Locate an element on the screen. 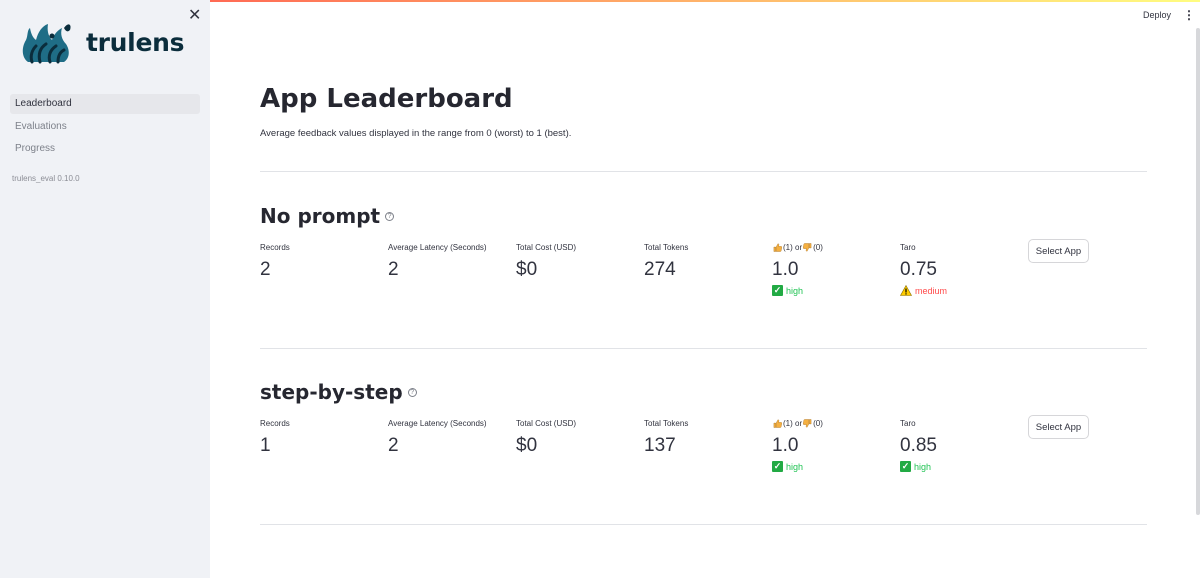  kebab-menu-icon: ⋮ is located at coordinates (1189, 15).